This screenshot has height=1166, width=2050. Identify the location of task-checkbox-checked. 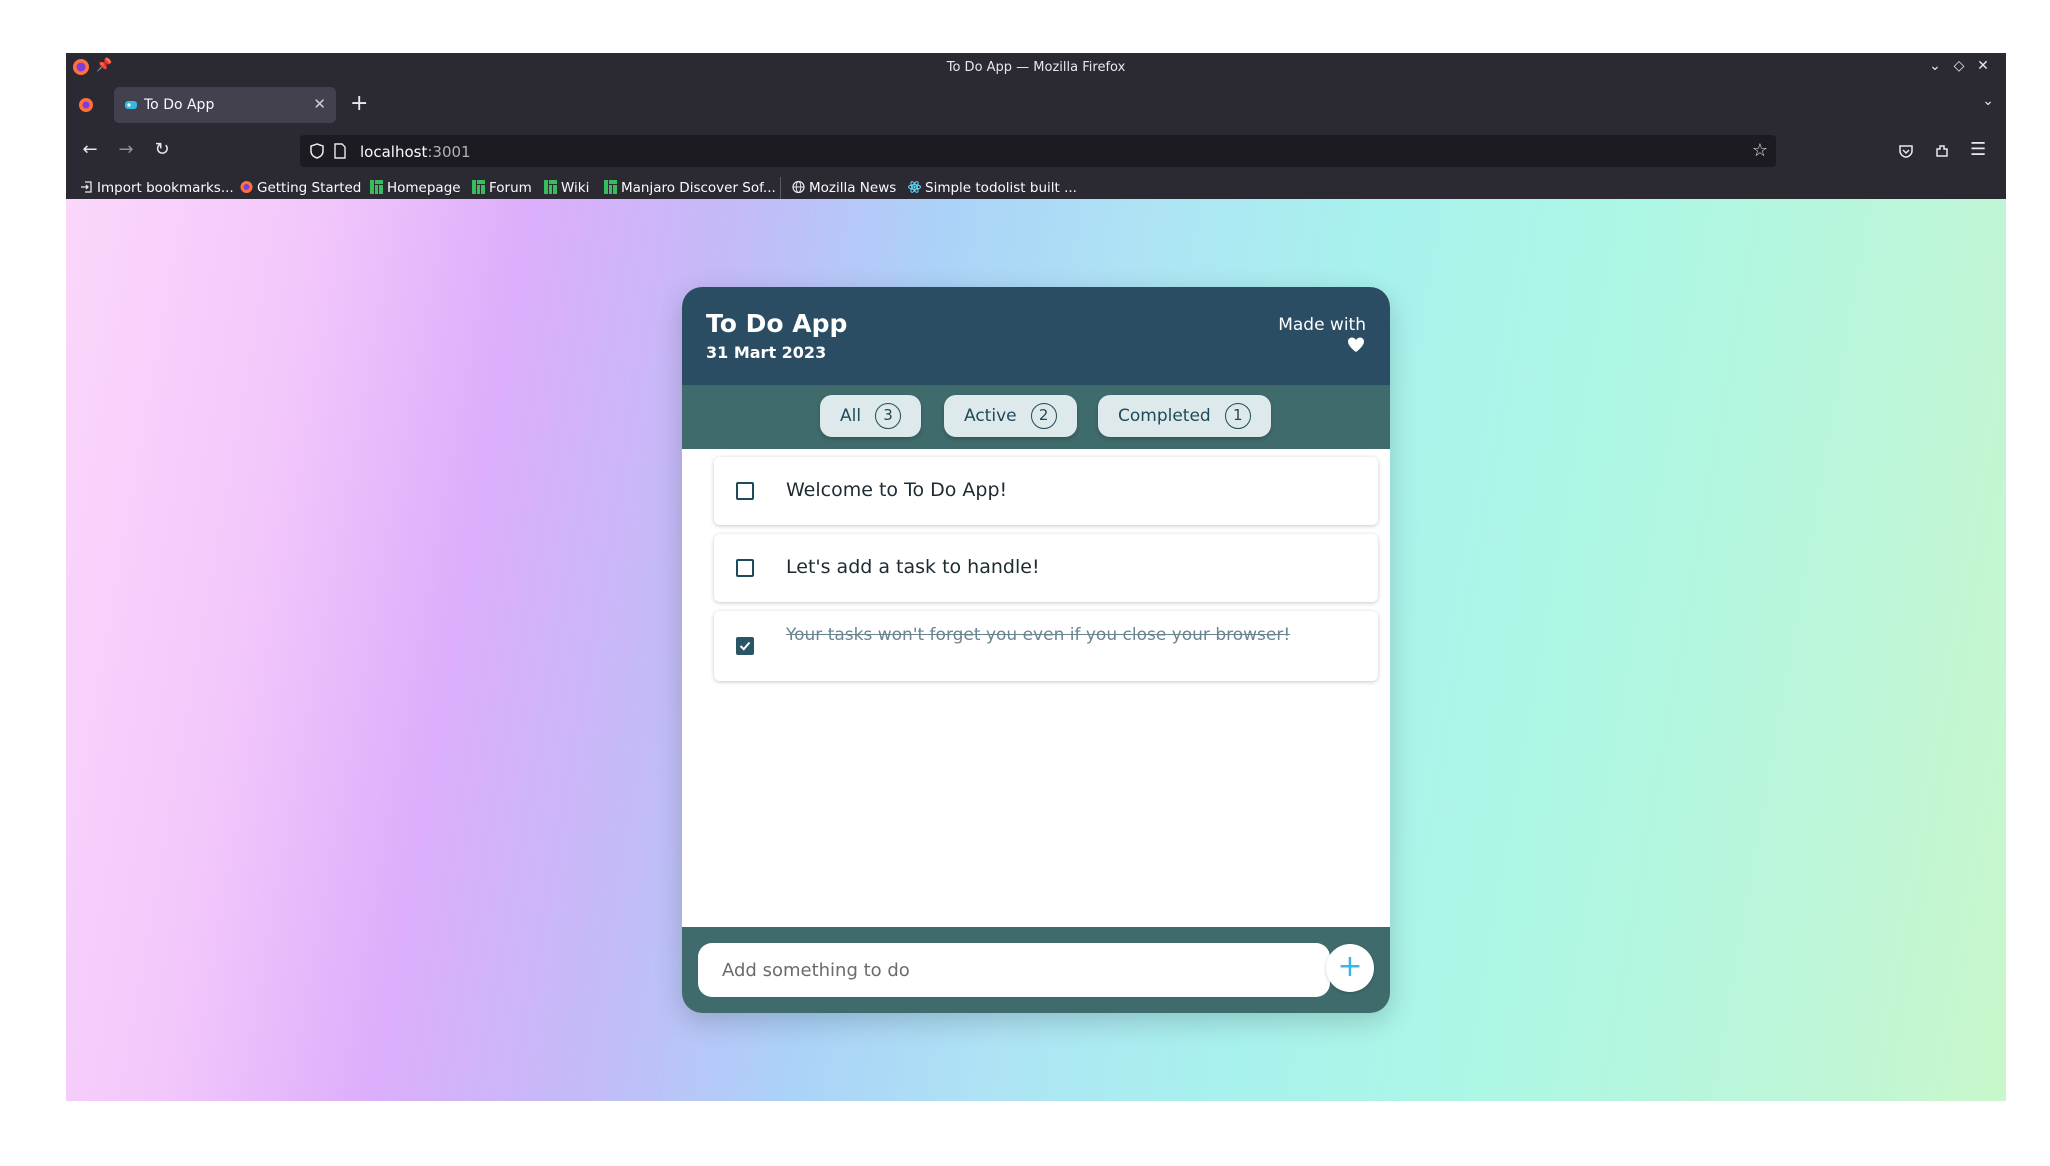
(745, 646).